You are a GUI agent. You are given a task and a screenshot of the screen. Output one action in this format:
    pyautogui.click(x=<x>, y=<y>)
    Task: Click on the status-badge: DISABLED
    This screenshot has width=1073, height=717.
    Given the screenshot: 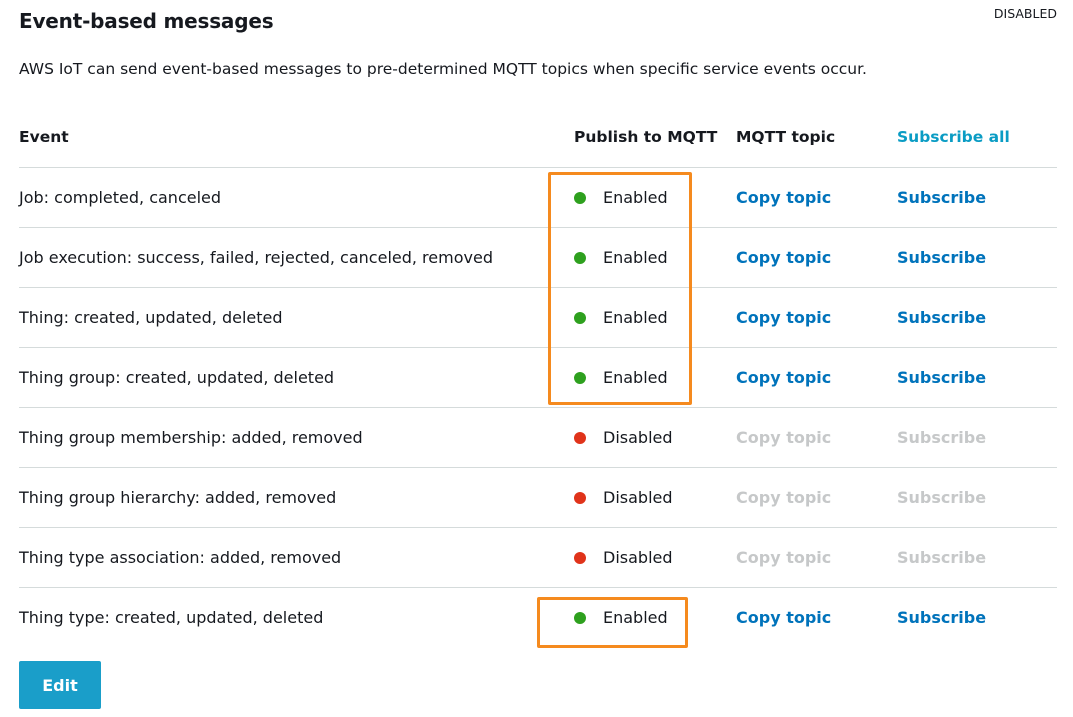 What is the action you would take?
    pyautogui.click(x=1025, y=13)
    